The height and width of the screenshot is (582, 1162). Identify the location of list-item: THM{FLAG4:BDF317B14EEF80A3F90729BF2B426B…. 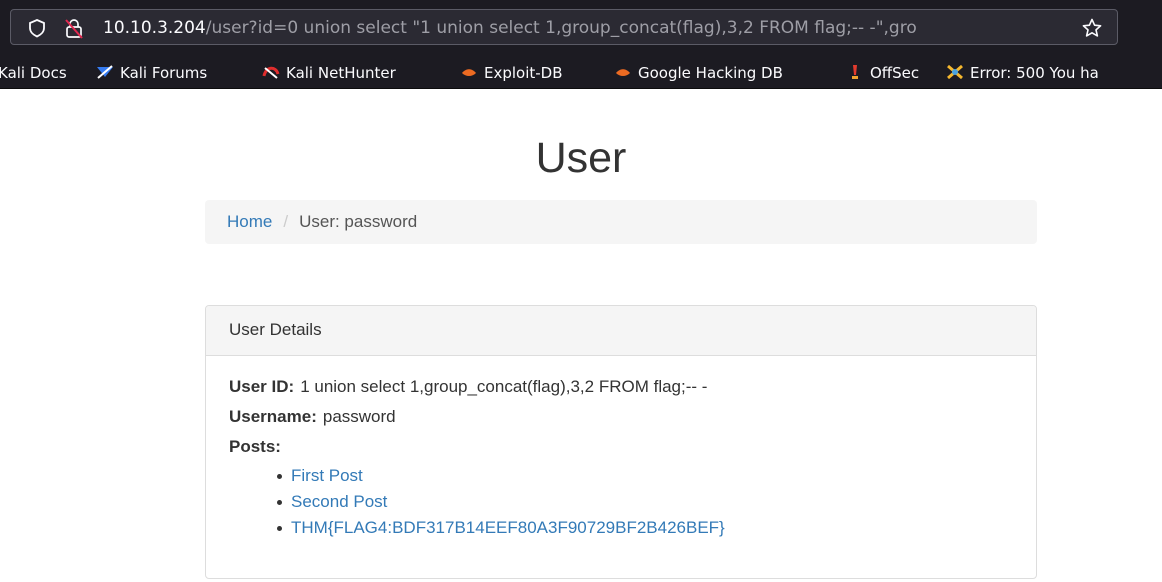
(656, 528).